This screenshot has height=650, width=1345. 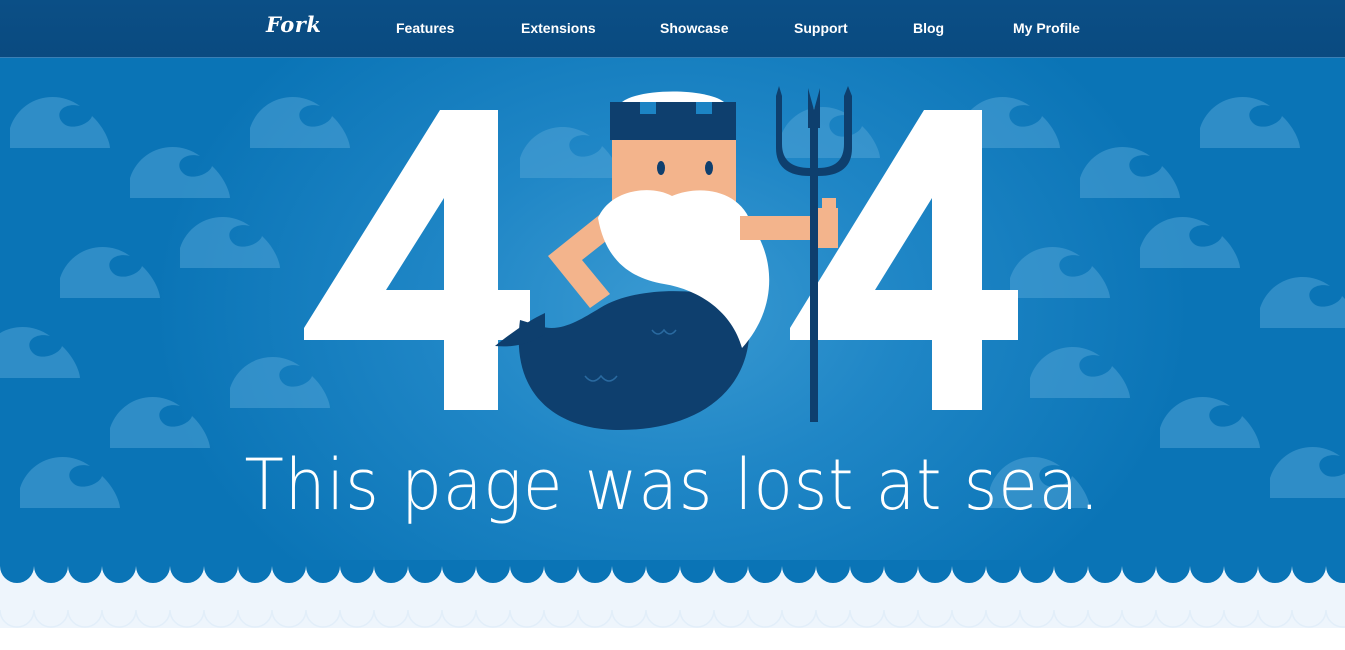 I want to click on nav-extensions: Extensions, so click(x=558, y=29).